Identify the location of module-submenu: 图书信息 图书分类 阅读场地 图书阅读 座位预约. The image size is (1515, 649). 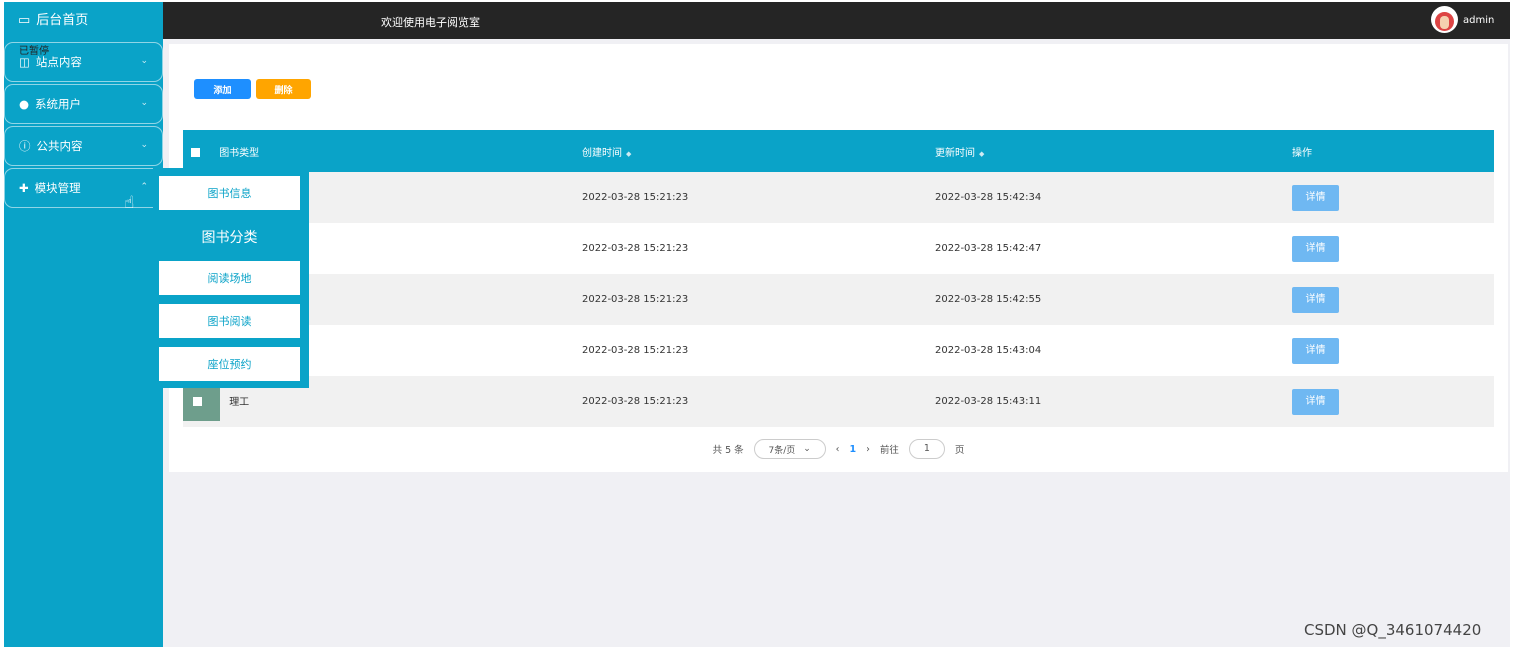
(231, 278).